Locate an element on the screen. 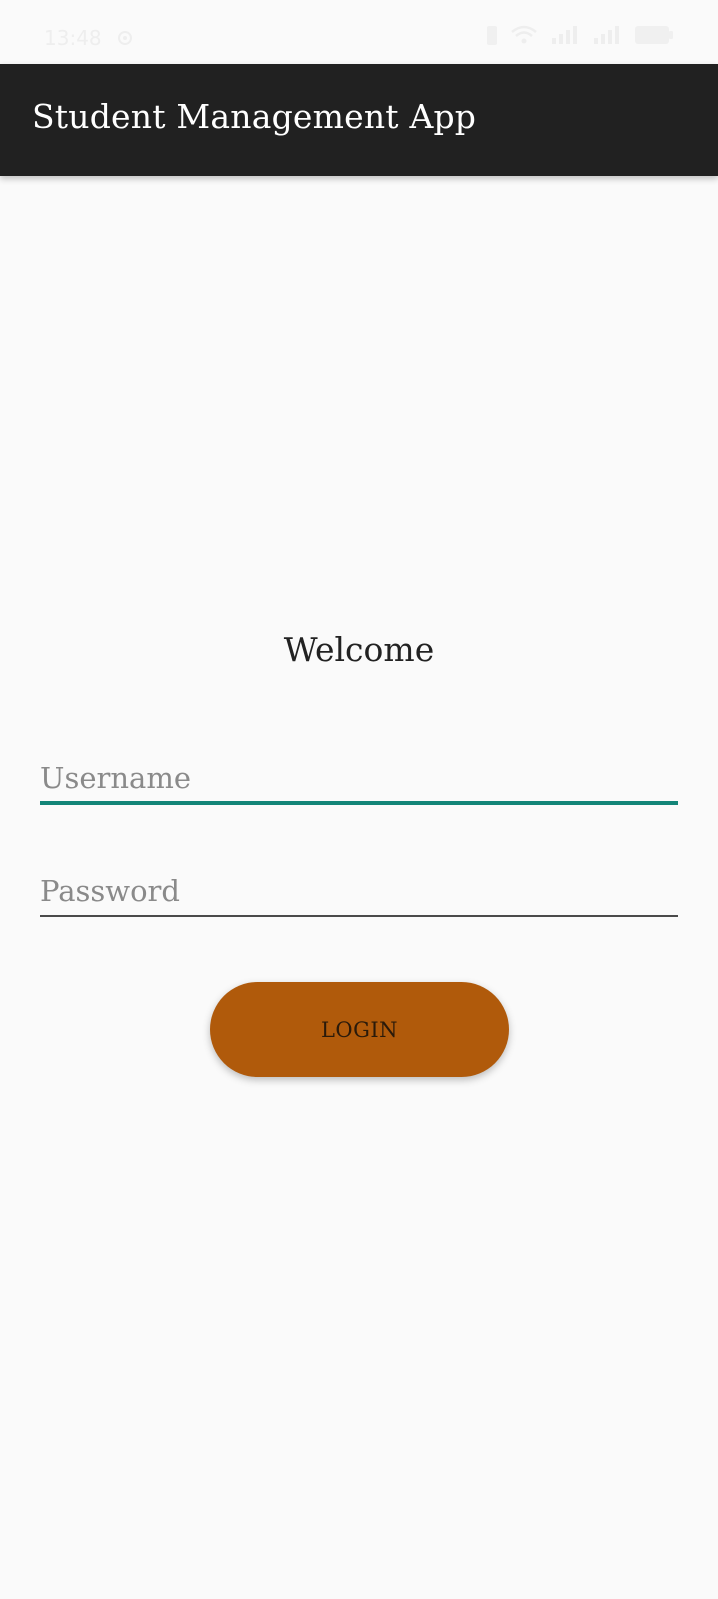  settings-icon is located at coordinates (125, 38).